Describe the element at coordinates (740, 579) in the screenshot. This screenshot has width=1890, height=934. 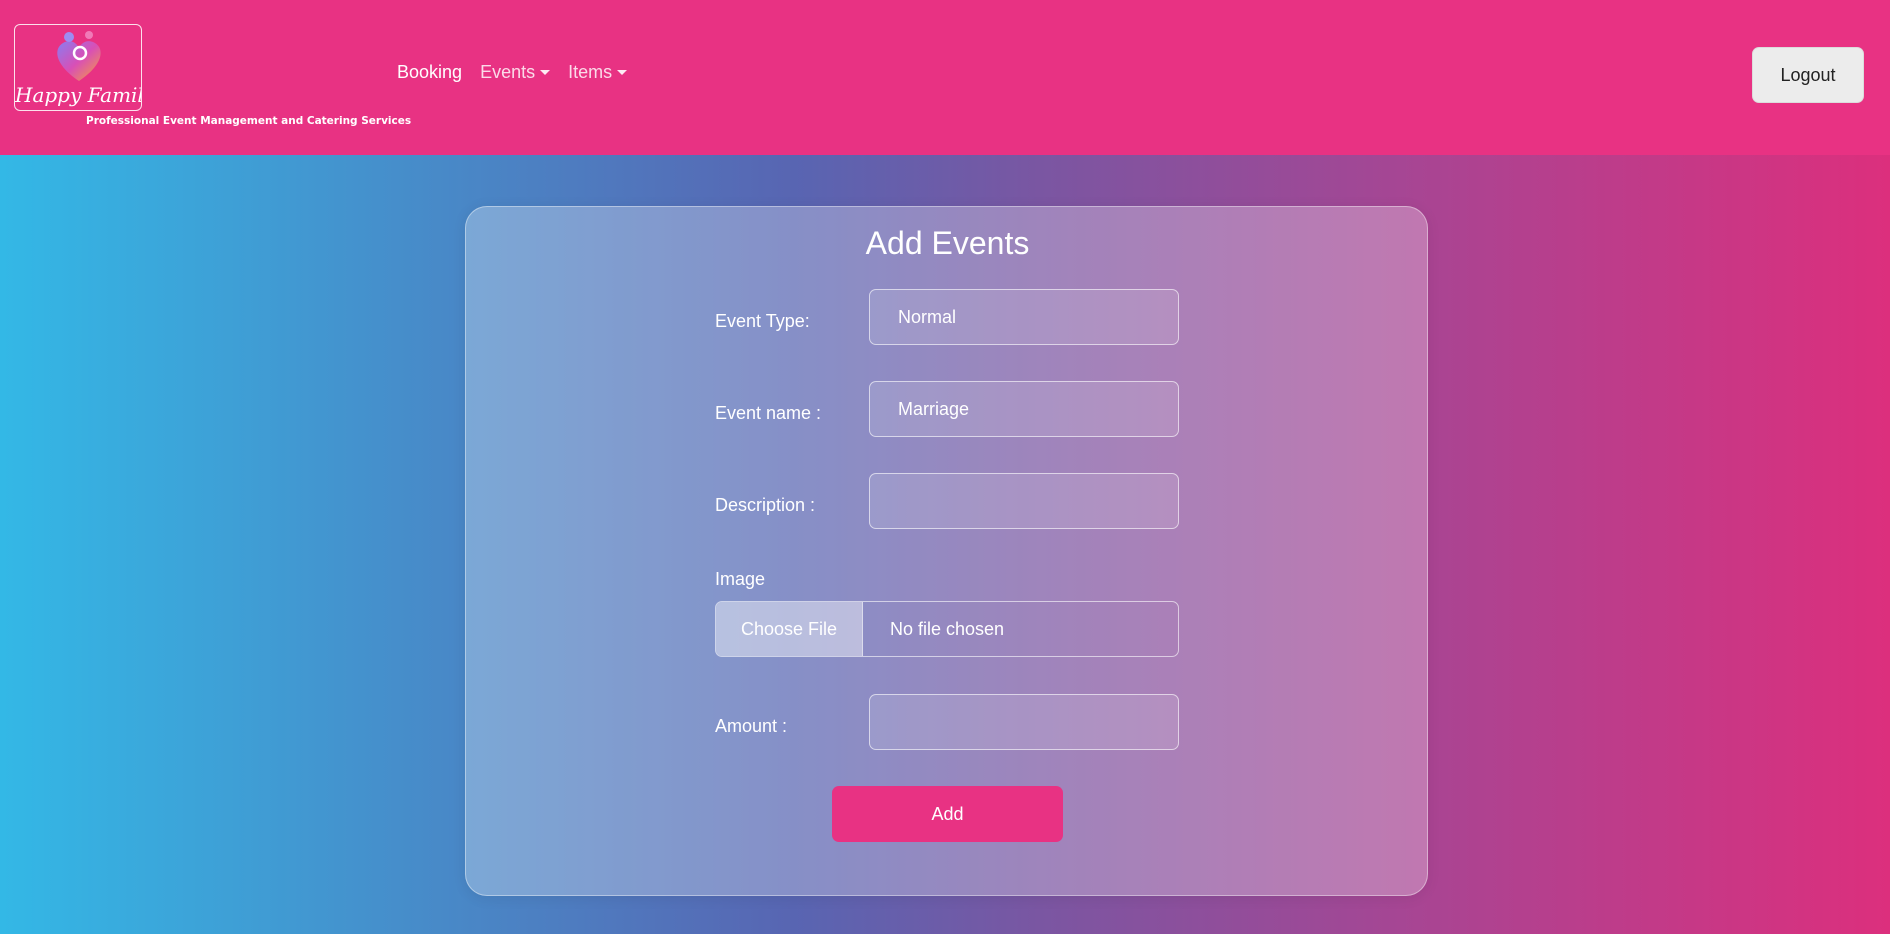
I see `image-label: Image` at that location.